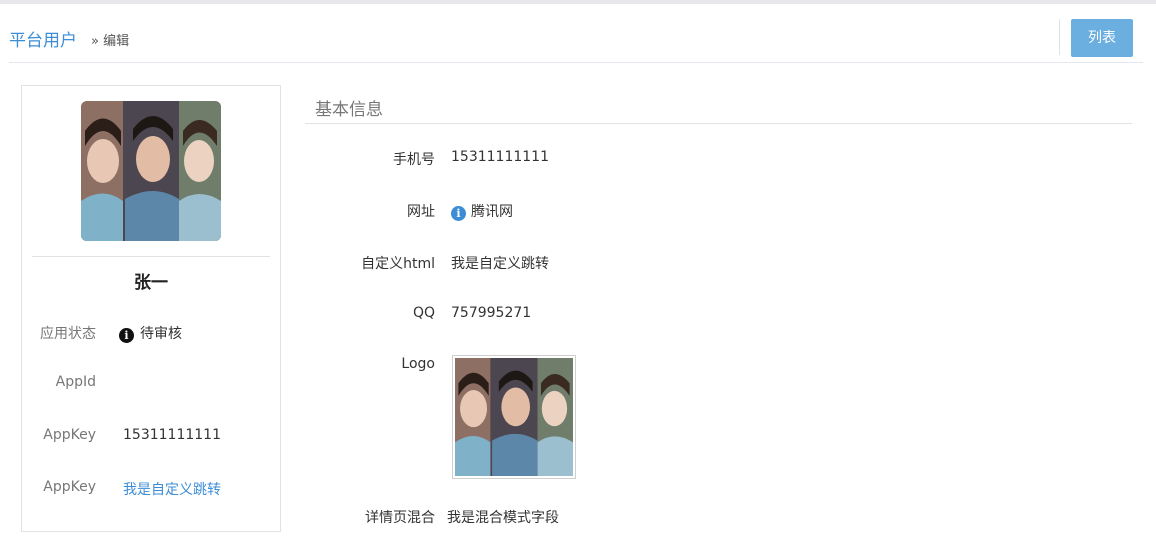 This screenshot has width=1156, height=550. What do you see at coordinates (69, 435) in the screenshot?
I see `appkey-label: AppKey` at bounding box center [69, 435].